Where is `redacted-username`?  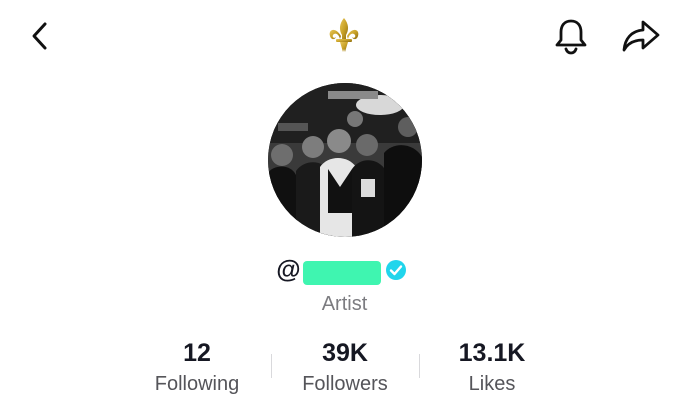
redacted-username is located at coordinates (341, 273).